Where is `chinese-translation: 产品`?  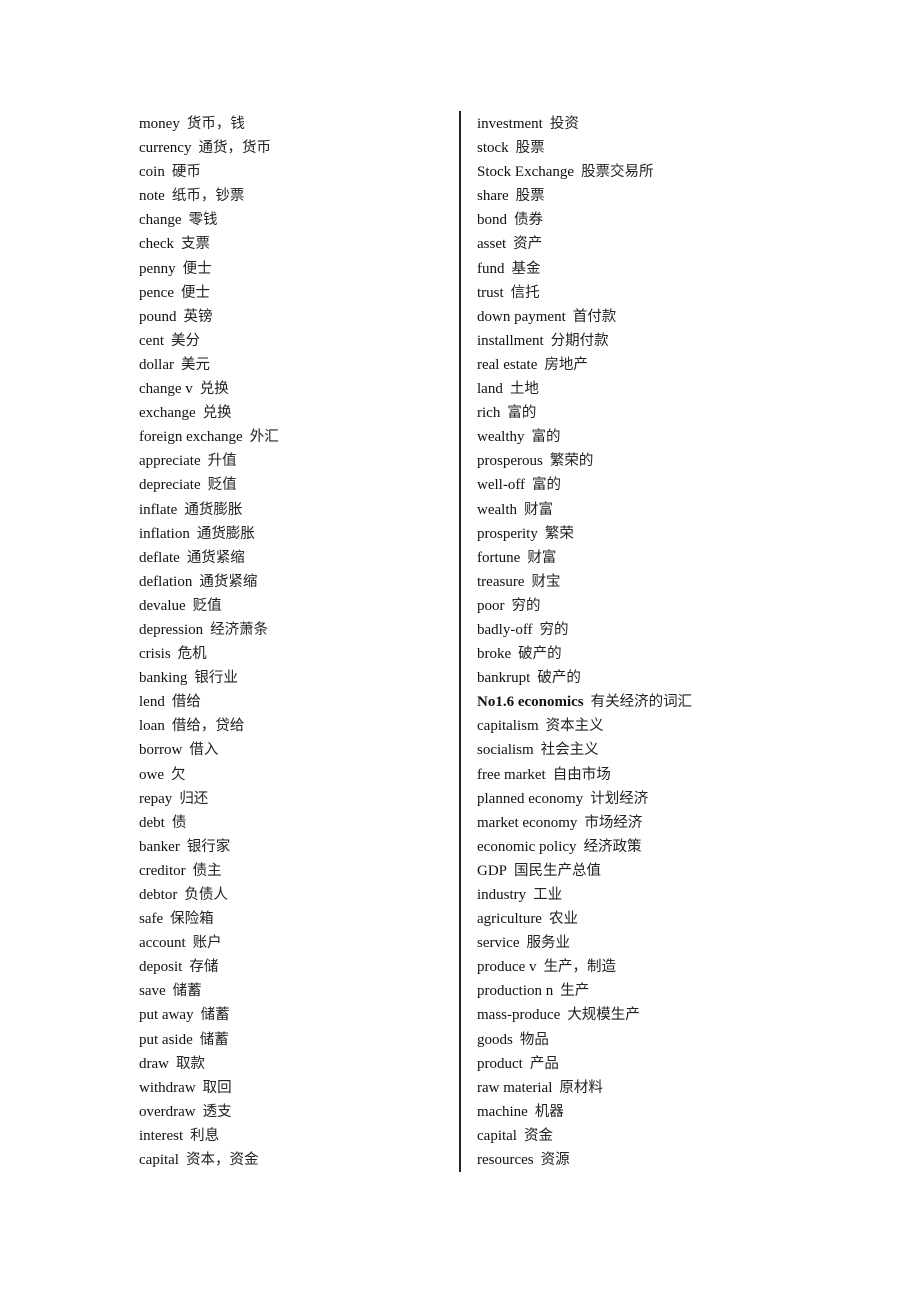 chinese-translation: 产品 is located at coordinates (544, 1063).